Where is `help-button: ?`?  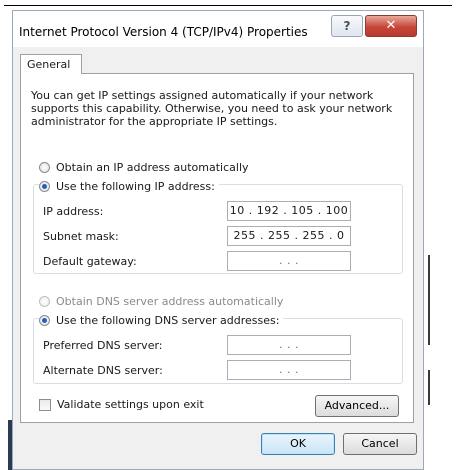 help-button: ? is located at coordinates (347, 26).